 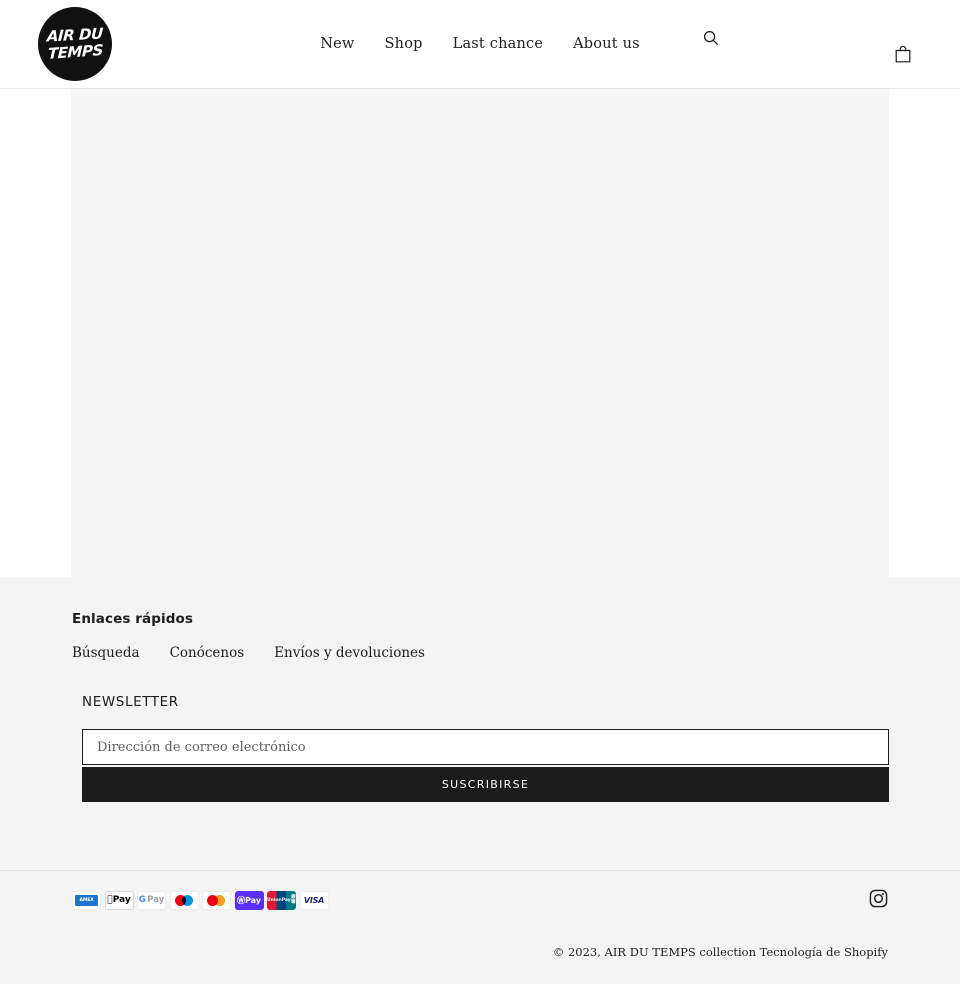 What do you see at coordinates (240, 900) in the screenshot?
I see `shop-pay-mark-icon: Ⓦ` at bounding box center [240, 900].